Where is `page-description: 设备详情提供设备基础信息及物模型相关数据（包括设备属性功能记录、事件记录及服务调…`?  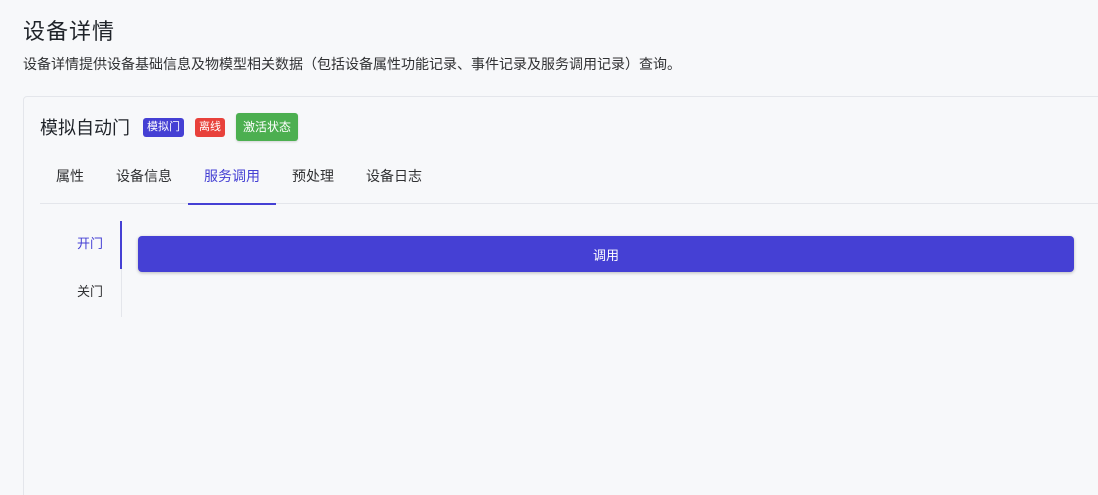 page-description: 设备详情提供设备基础信息及物模型相关数据（包括设备属性功能记录、事件记录及服务调… is located at coordinates (352, 65).